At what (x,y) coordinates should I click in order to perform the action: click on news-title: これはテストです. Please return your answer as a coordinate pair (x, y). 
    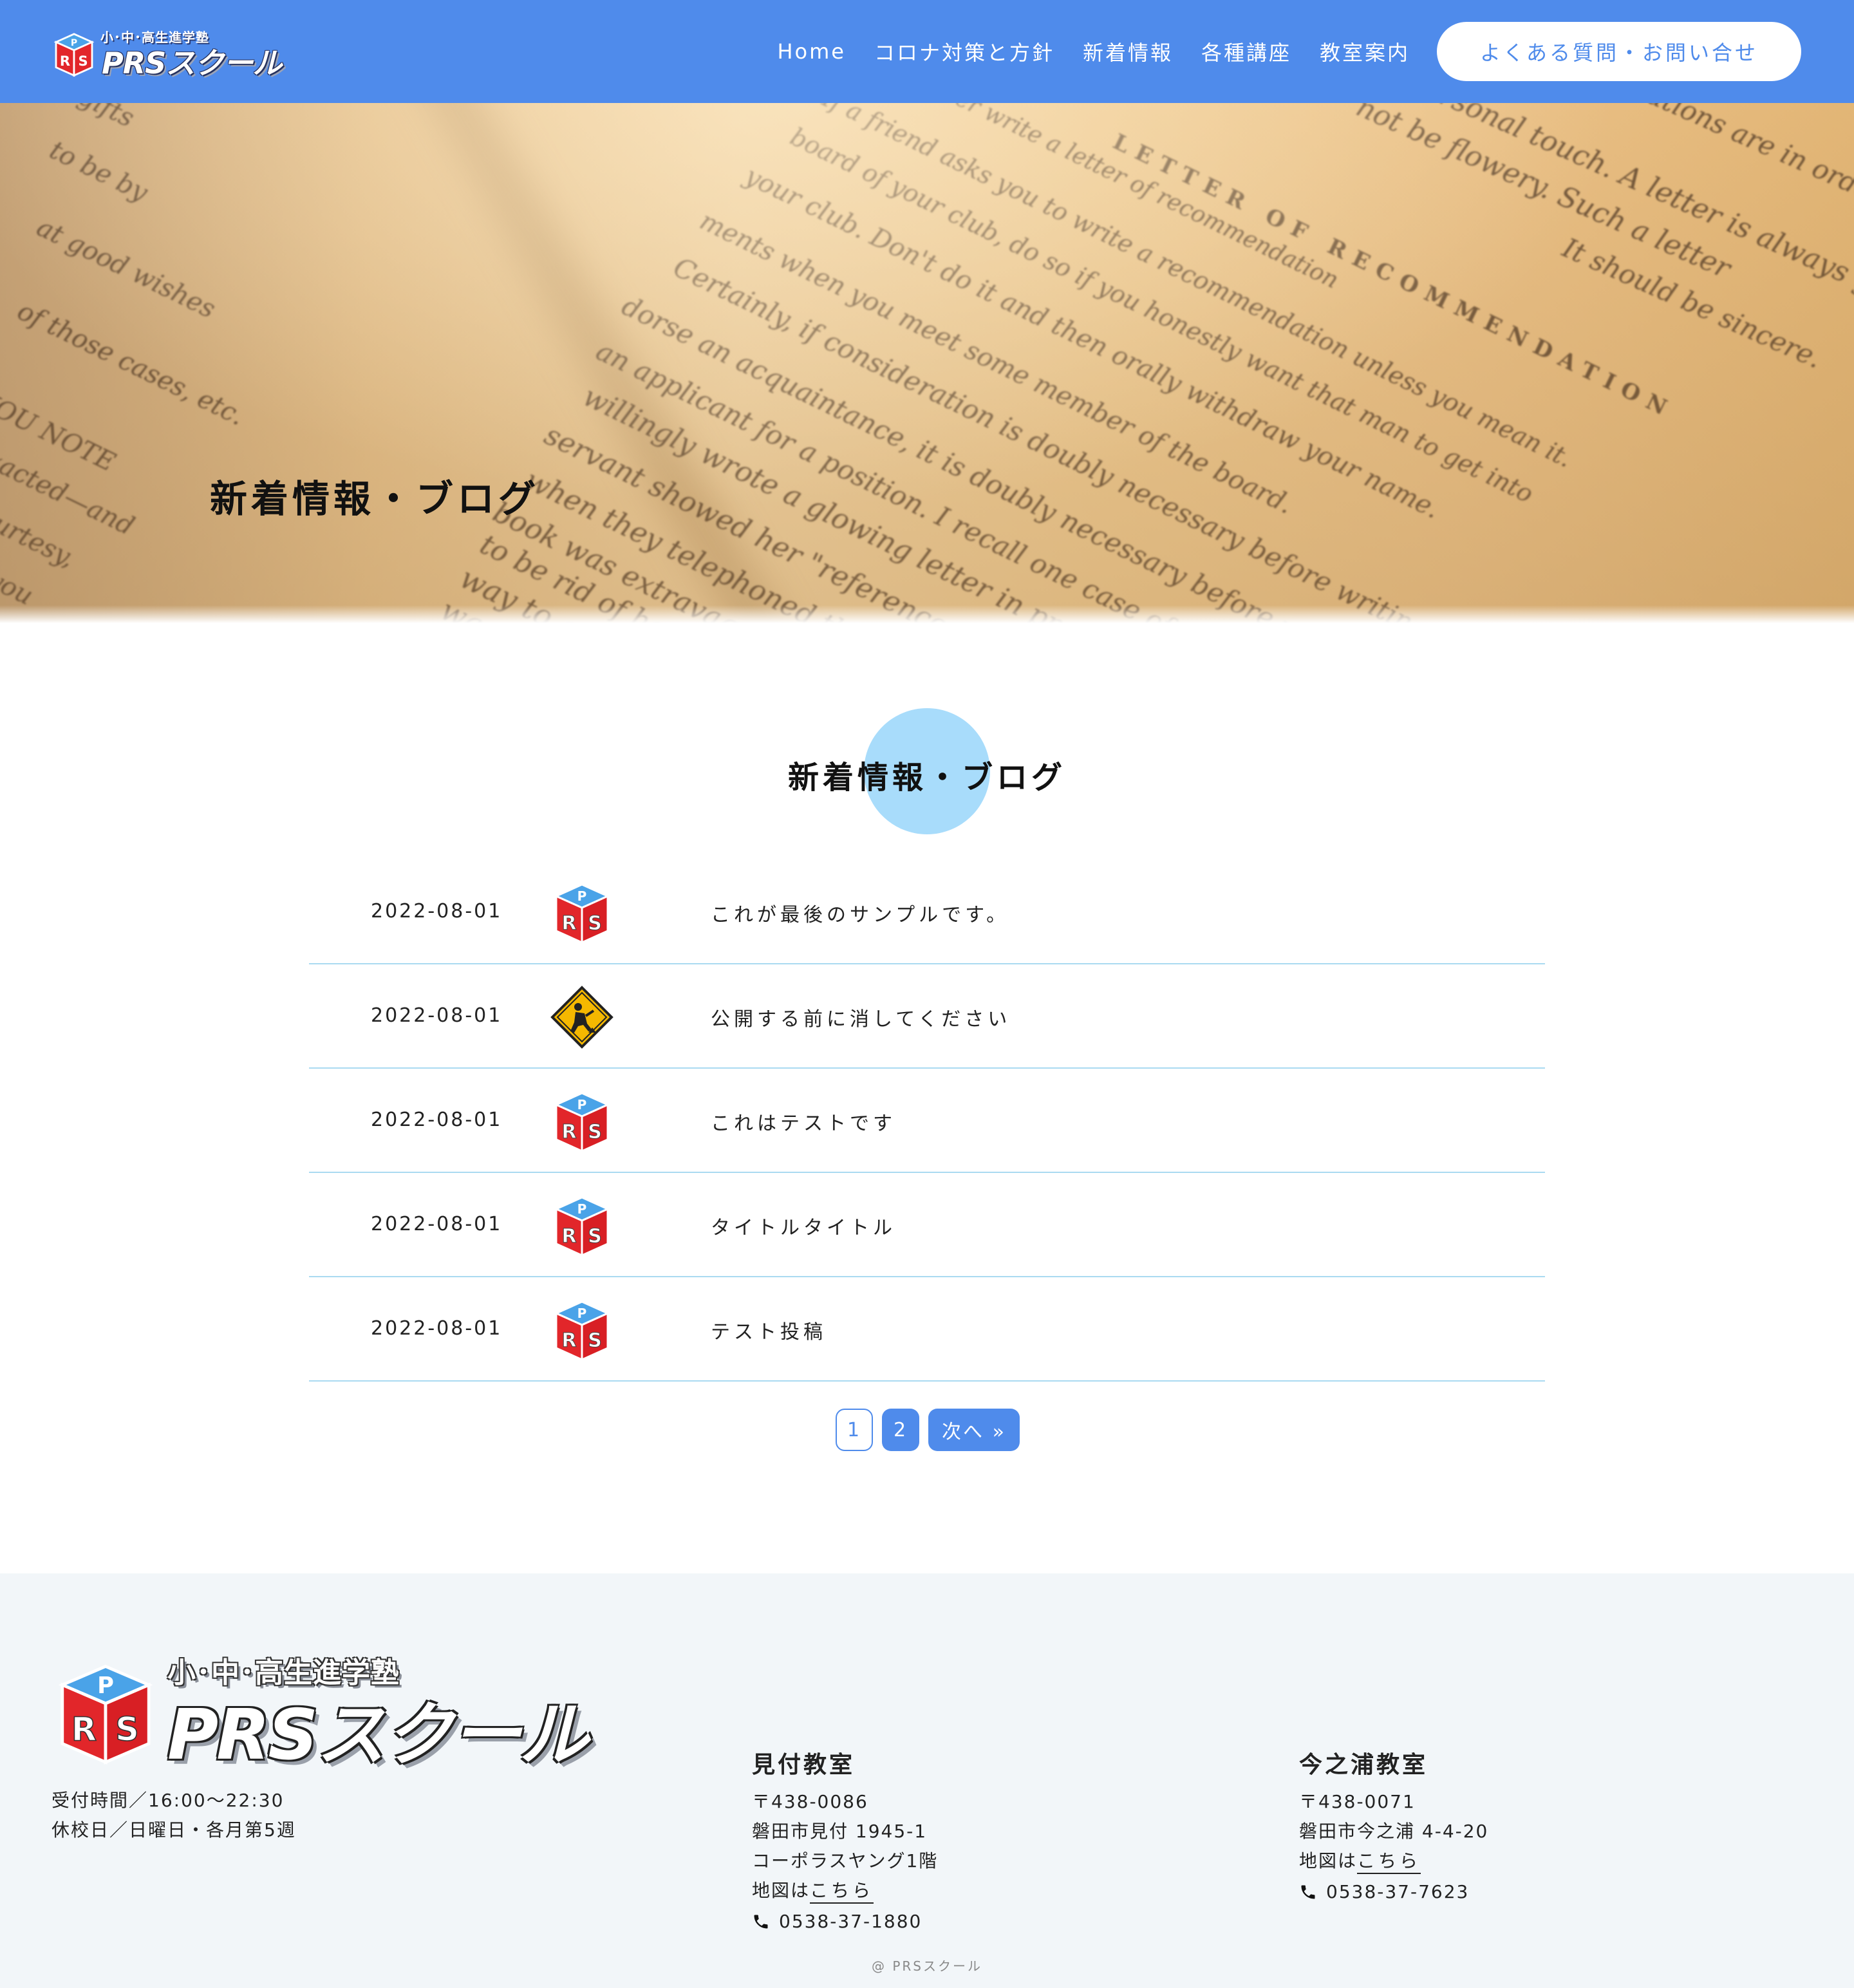
    Looking at the image, I should click on (803, 1121).